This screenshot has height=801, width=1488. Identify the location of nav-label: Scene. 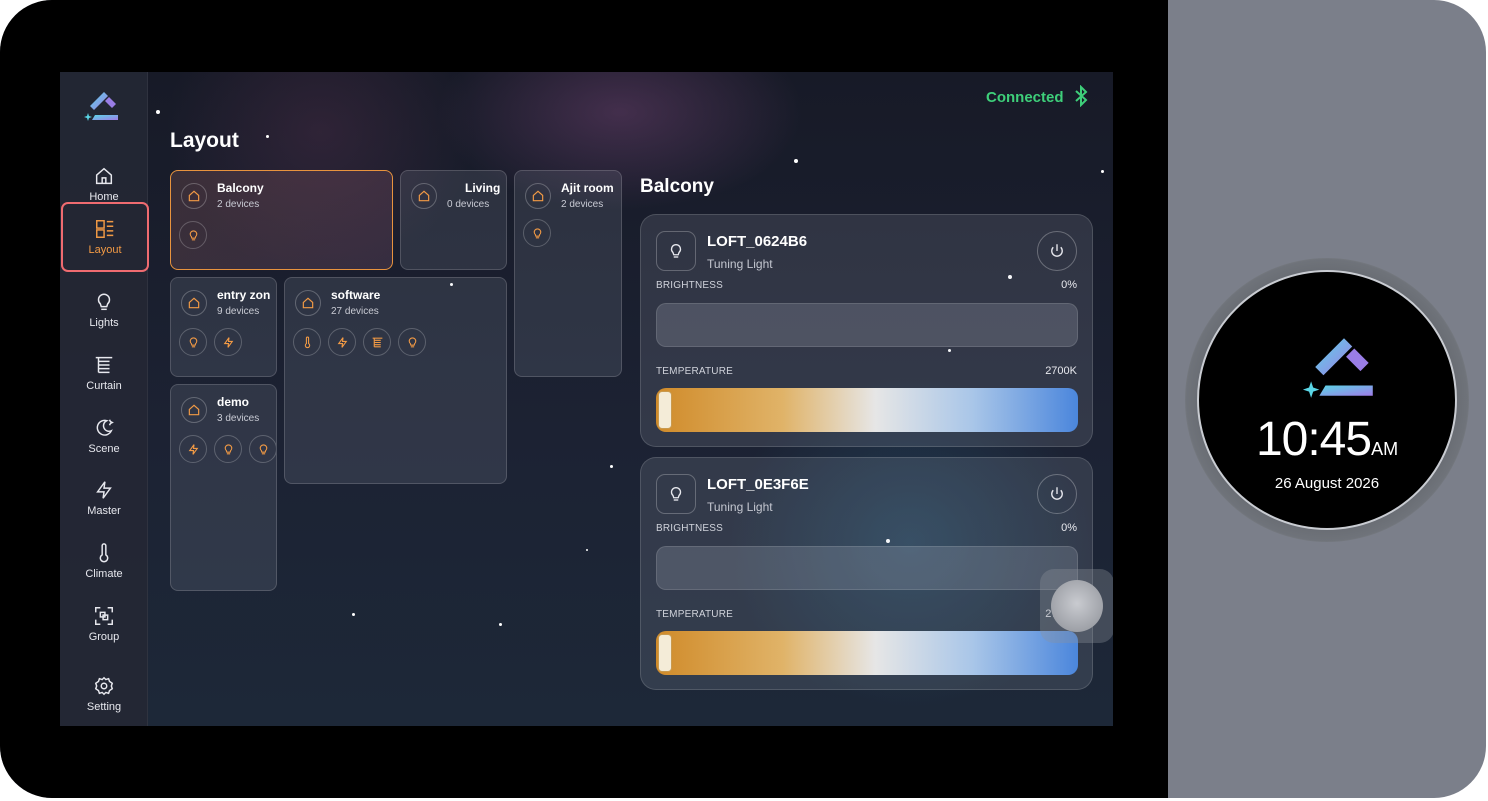
(104, 449).